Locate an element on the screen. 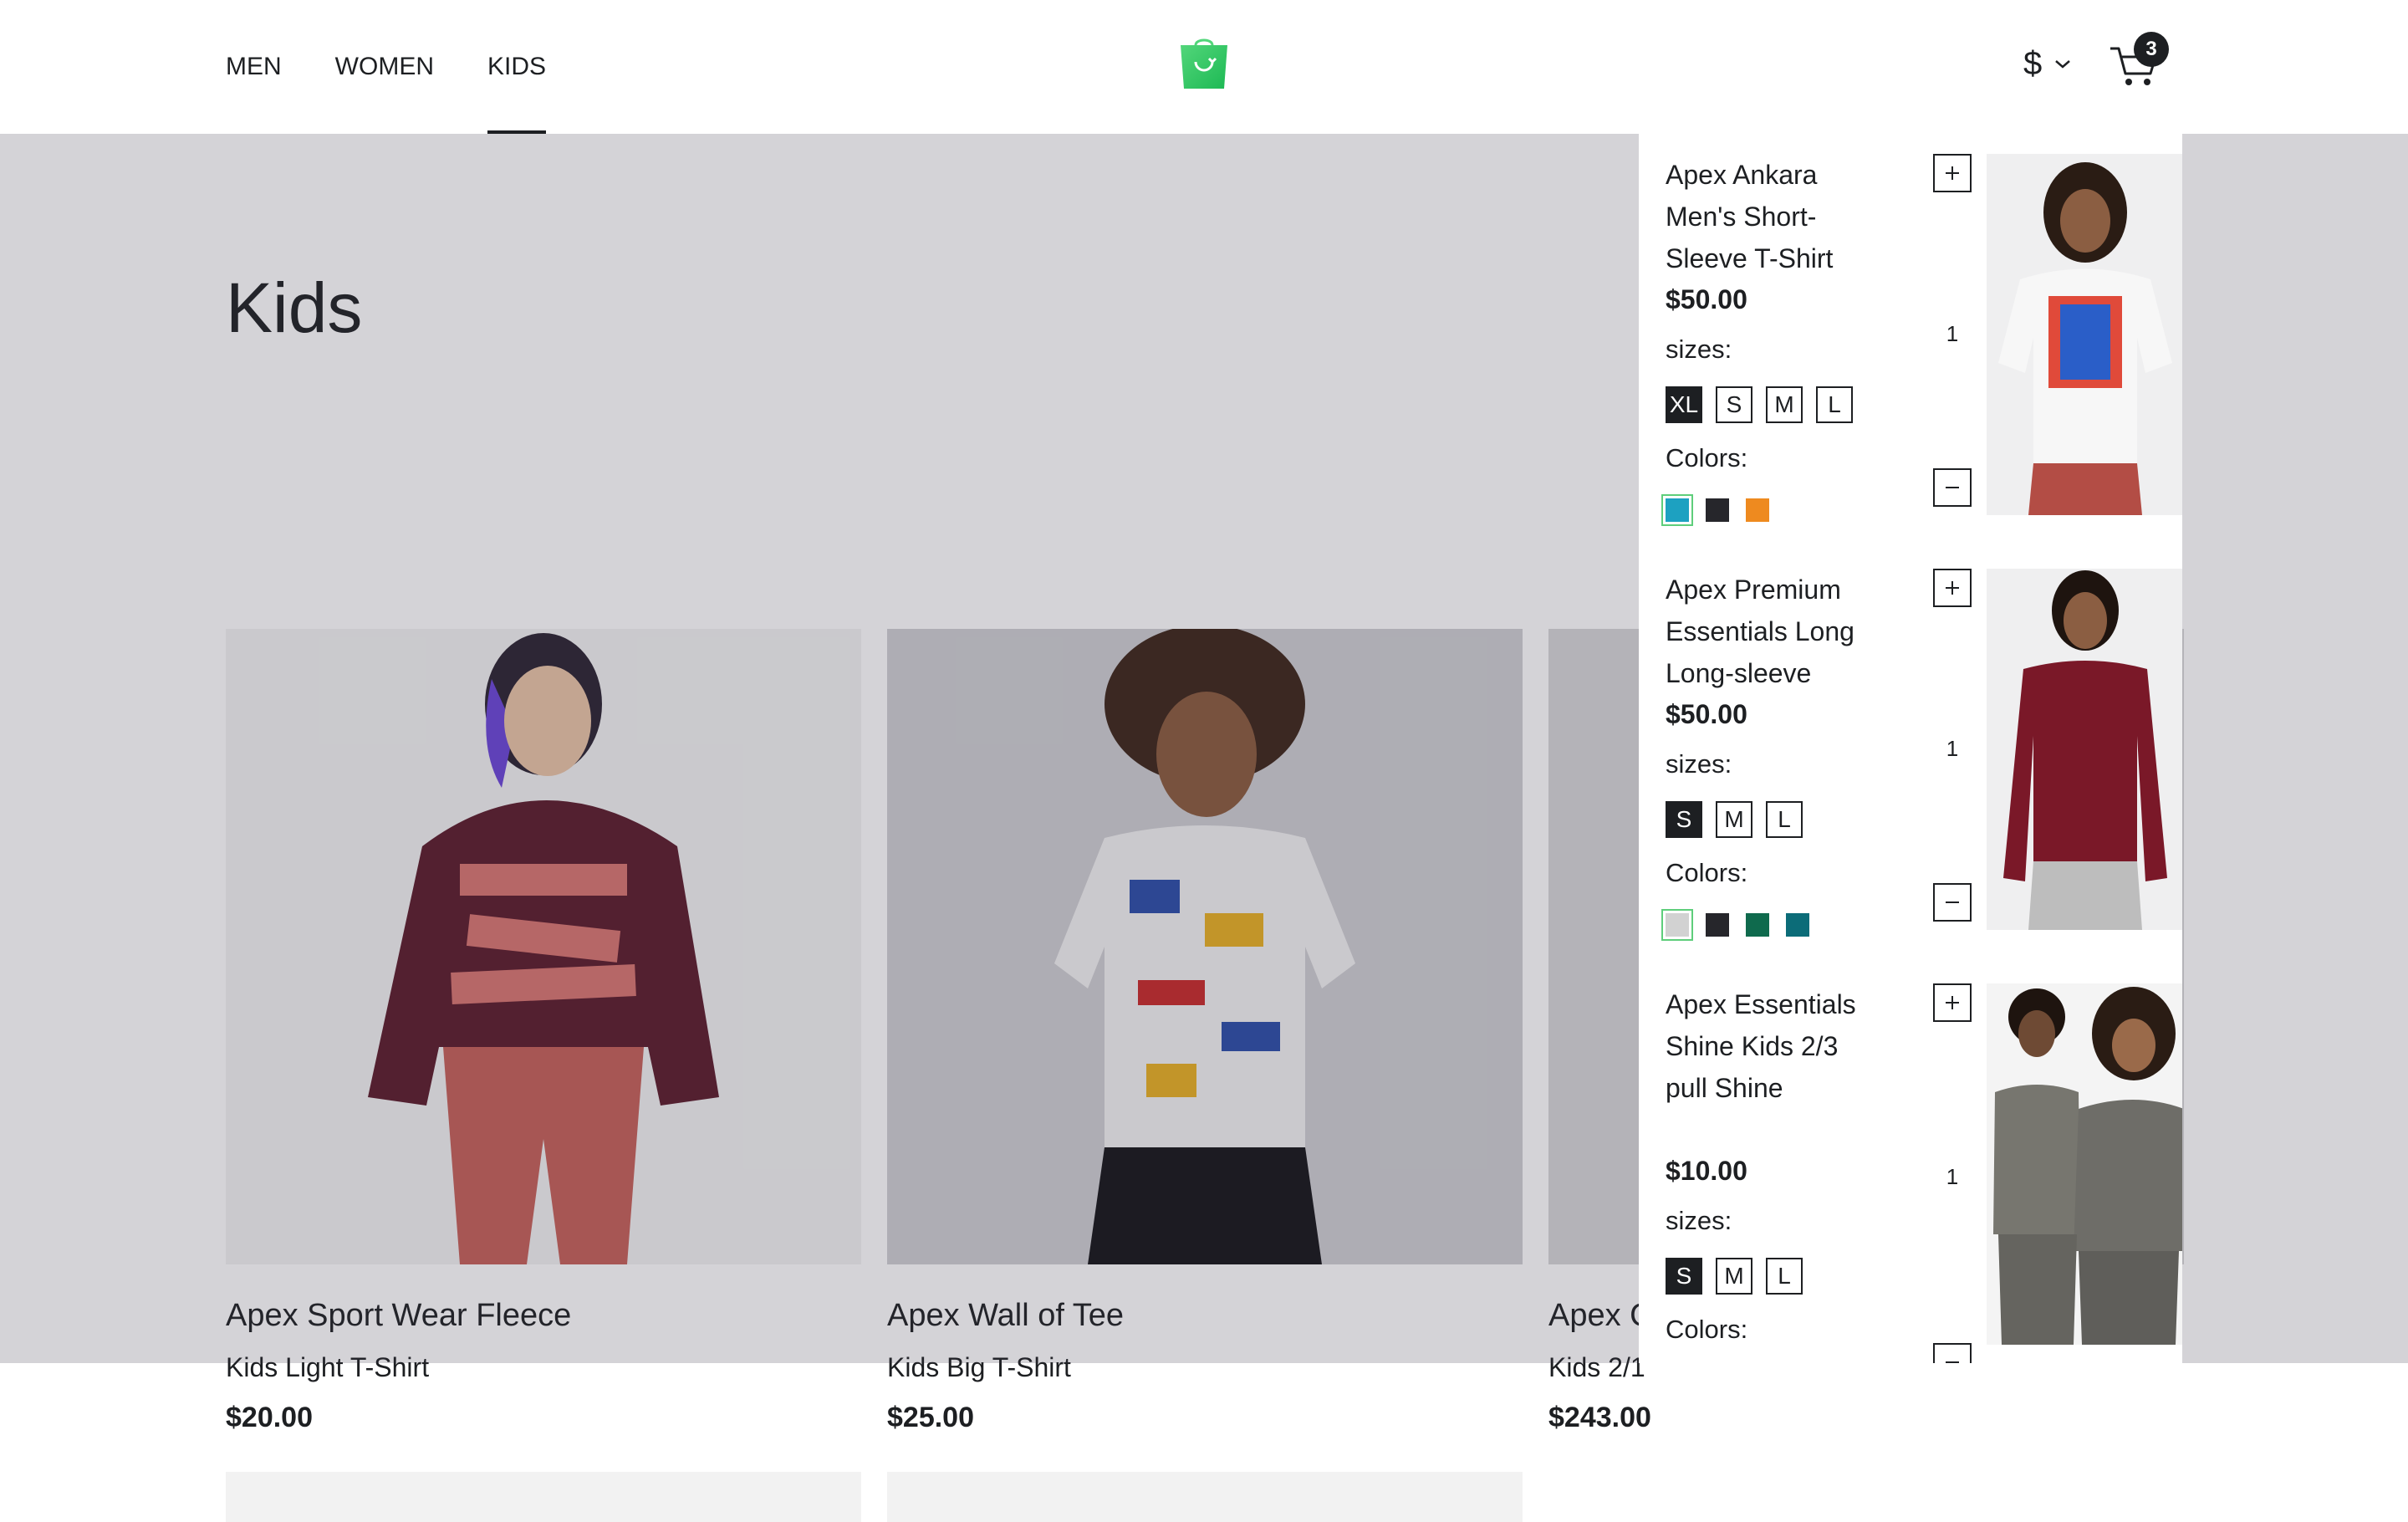  chevron-down-icon is located at coordinates (2063, 64).